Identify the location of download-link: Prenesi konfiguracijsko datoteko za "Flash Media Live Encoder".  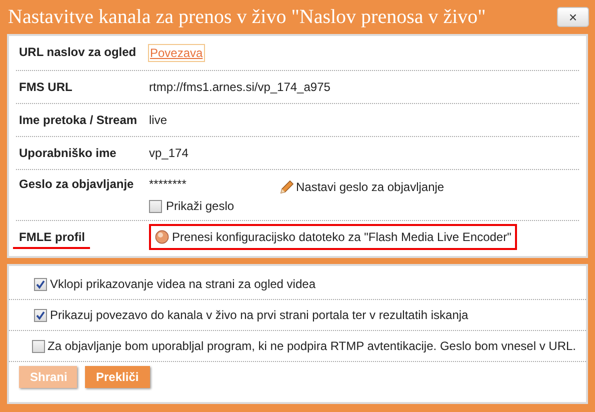
(333, 237).